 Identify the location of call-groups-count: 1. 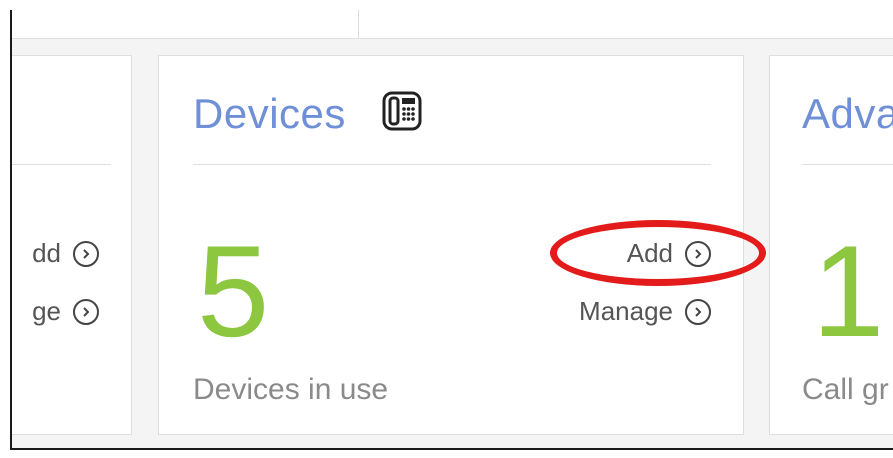
(848, 291).